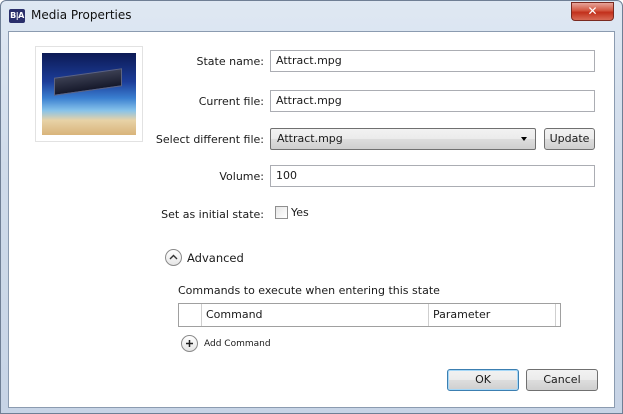 The image size is (623, 414). I want to click on select-file-dropdown: Attract.mpg, so click(403, 139).